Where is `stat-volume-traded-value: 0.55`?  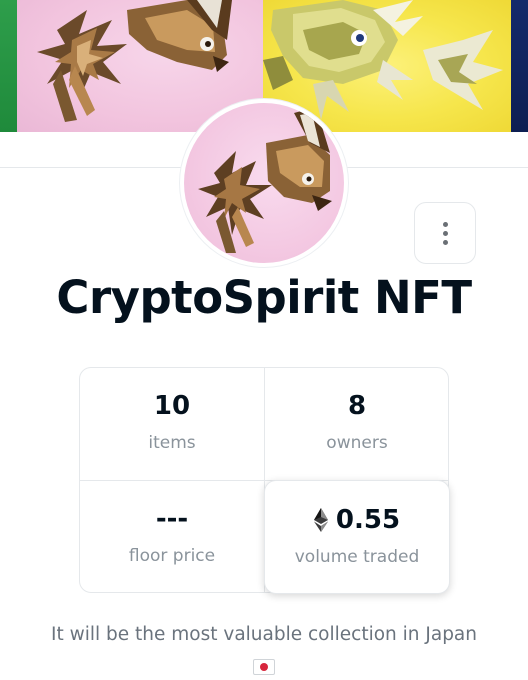 stat-volume-traded-value: 0.55 is located at coordinates (368, 520).